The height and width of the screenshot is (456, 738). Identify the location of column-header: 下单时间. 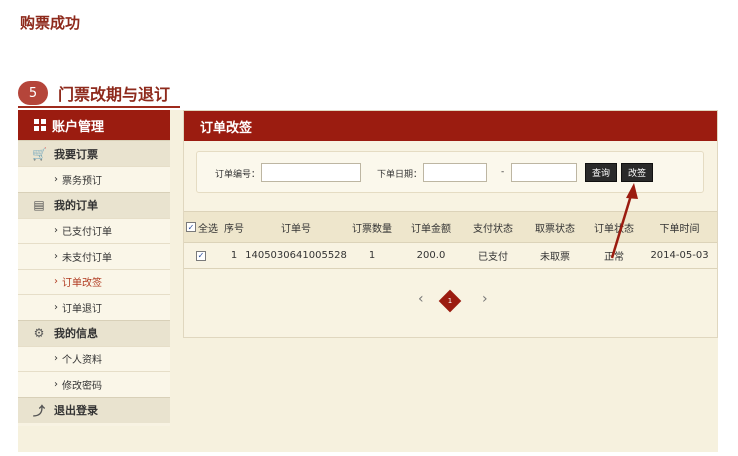
(679, 229).